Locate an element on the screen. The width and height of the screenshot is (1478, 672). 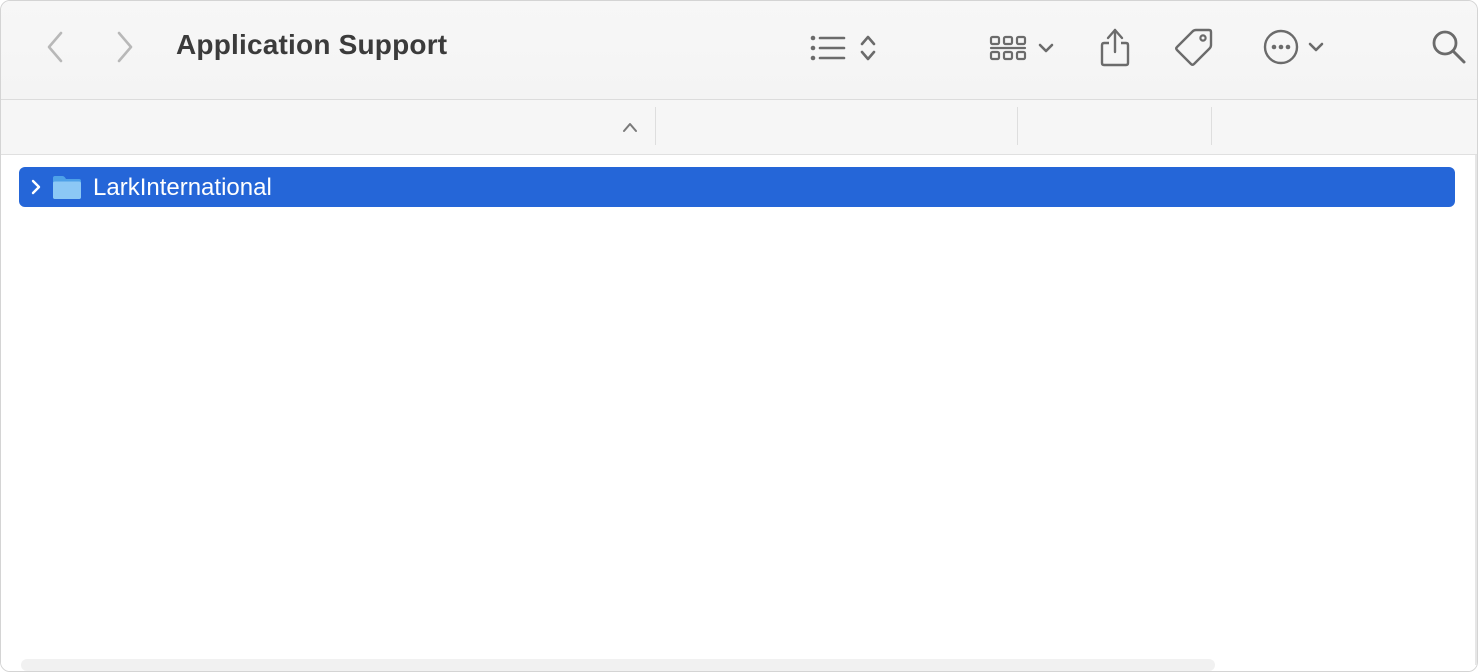
file-name: LarkInternational is located at coordinates (182, 187).